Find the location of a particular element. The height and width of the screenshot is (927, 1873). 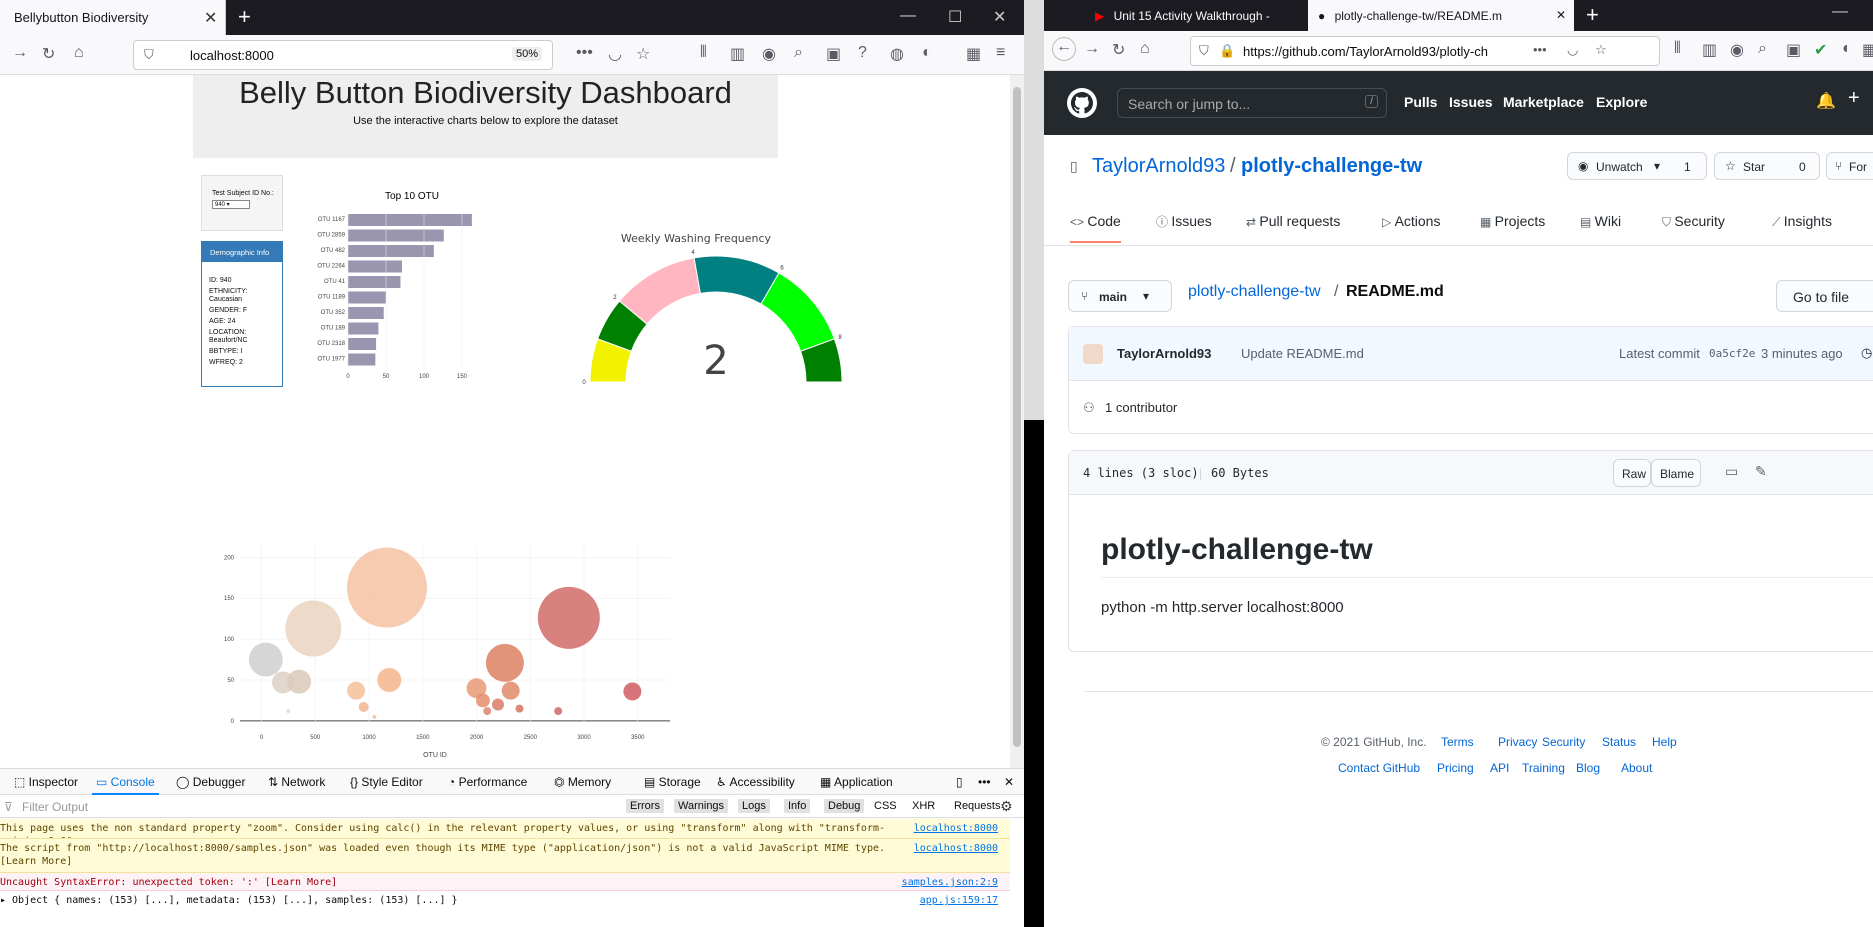

devtools-tab-network: ⇅ Network is located at coordinates (296, 782).